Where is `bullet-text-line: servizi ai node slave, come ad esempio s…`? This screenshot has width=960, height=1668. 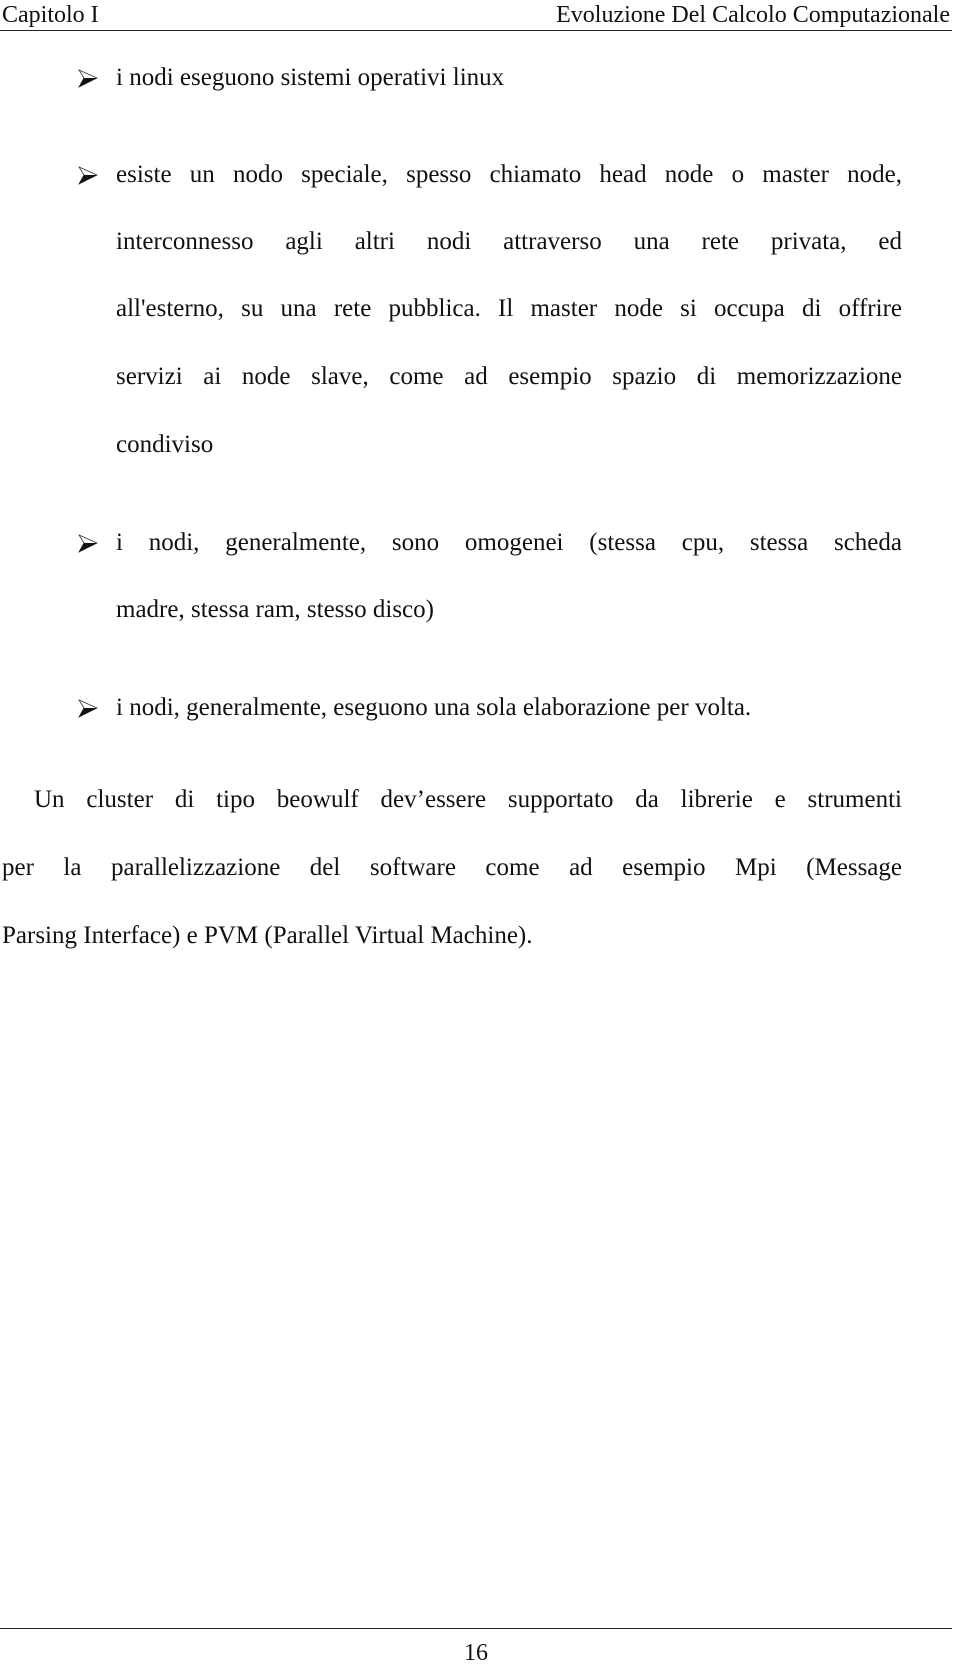 bullet-text-line: servizi ai node slave, come ad esempio s… is located at coordinates (509, 376).